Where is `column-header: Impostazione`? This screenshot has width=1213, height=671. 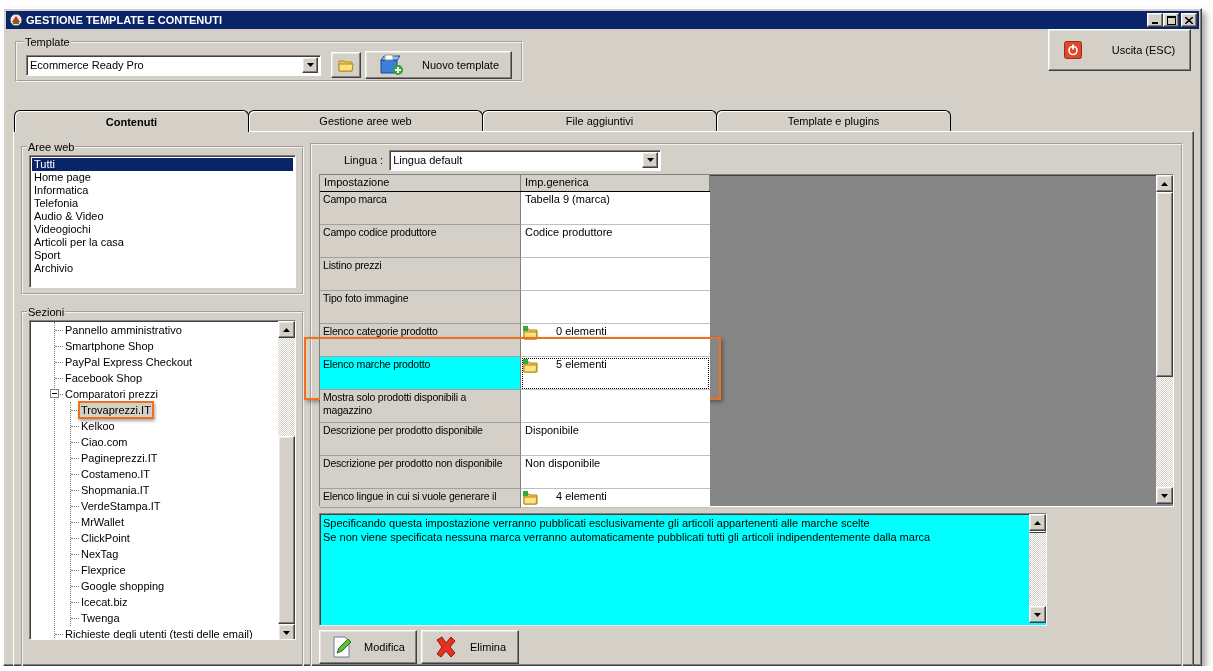 column-header: Impostazione is located at coordinates (420, 183).